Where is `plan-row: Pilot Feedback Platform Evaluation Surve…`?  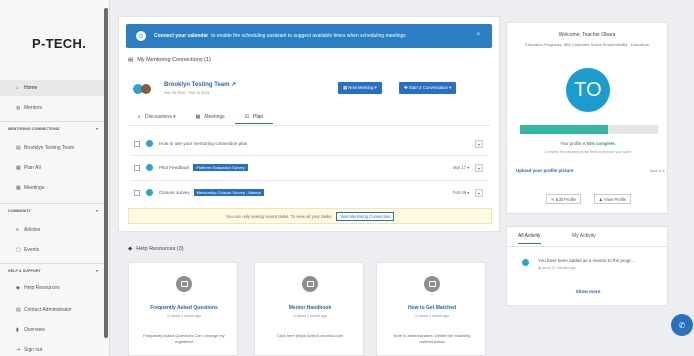 plan-row: Pilot Feedback Platform Evaluation Surve… is located at coordinates (191, 167).